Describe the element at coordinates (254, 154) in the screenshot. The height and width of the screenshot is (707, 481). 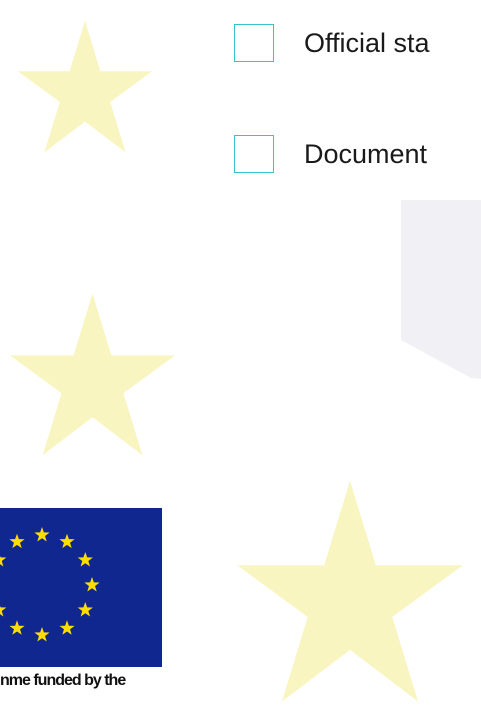
I see `document-checkbox` at that location.